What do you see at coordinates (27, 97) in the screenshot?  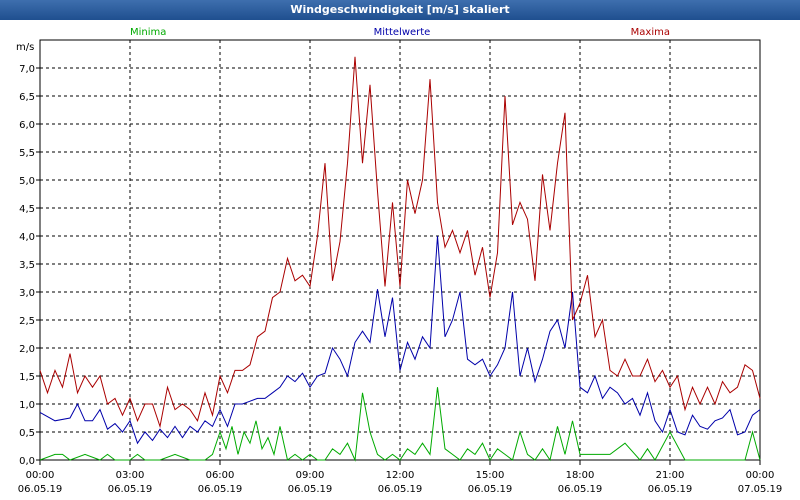 I see `y-tick-label: 6,5` at bounding box center [27, 97].